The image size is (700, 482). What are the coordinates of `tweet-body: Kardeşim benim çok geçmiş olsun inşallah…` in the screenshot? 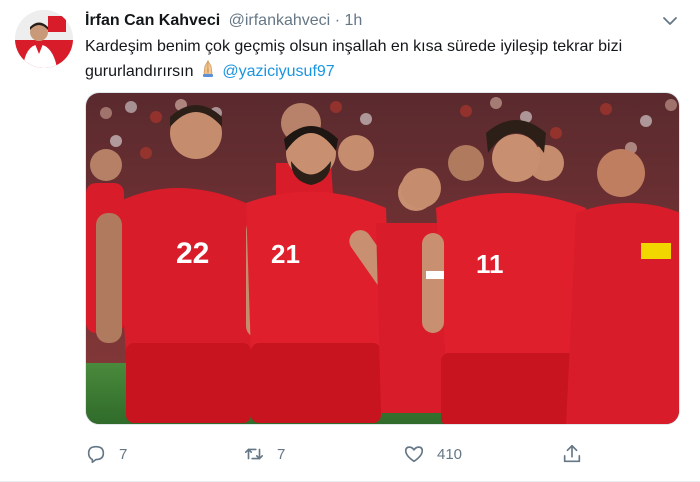 It's located at (354, 59).